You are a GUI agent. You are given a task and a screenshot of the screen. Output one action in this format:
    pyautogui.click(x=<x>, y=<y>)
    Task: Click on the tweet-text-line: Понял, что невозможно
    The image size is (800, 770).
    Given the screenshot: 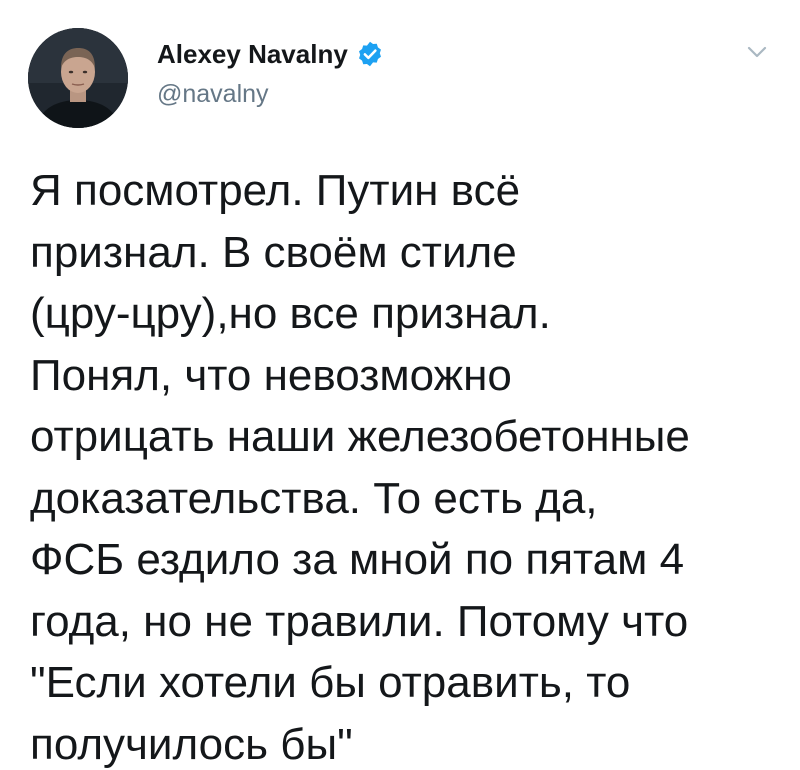 What is the action you would take?
    pyautogui.click(x=271, y=375)
    